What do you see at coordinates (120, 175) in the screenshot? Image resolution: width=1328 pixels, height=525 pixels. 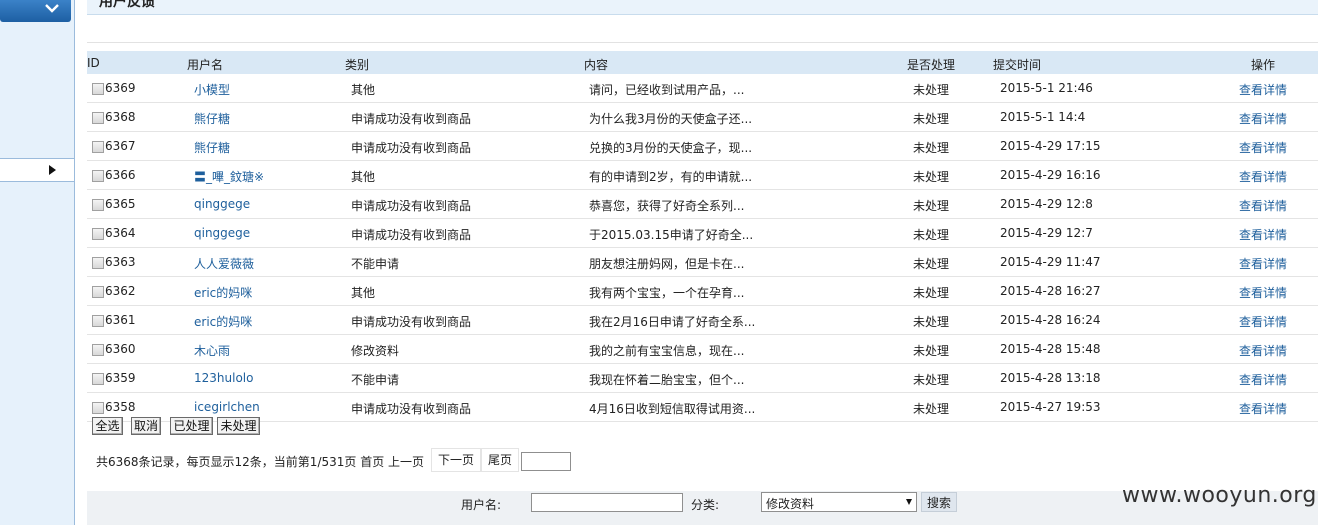 I see `row-id: 6366` at bounding box center [120, 175].